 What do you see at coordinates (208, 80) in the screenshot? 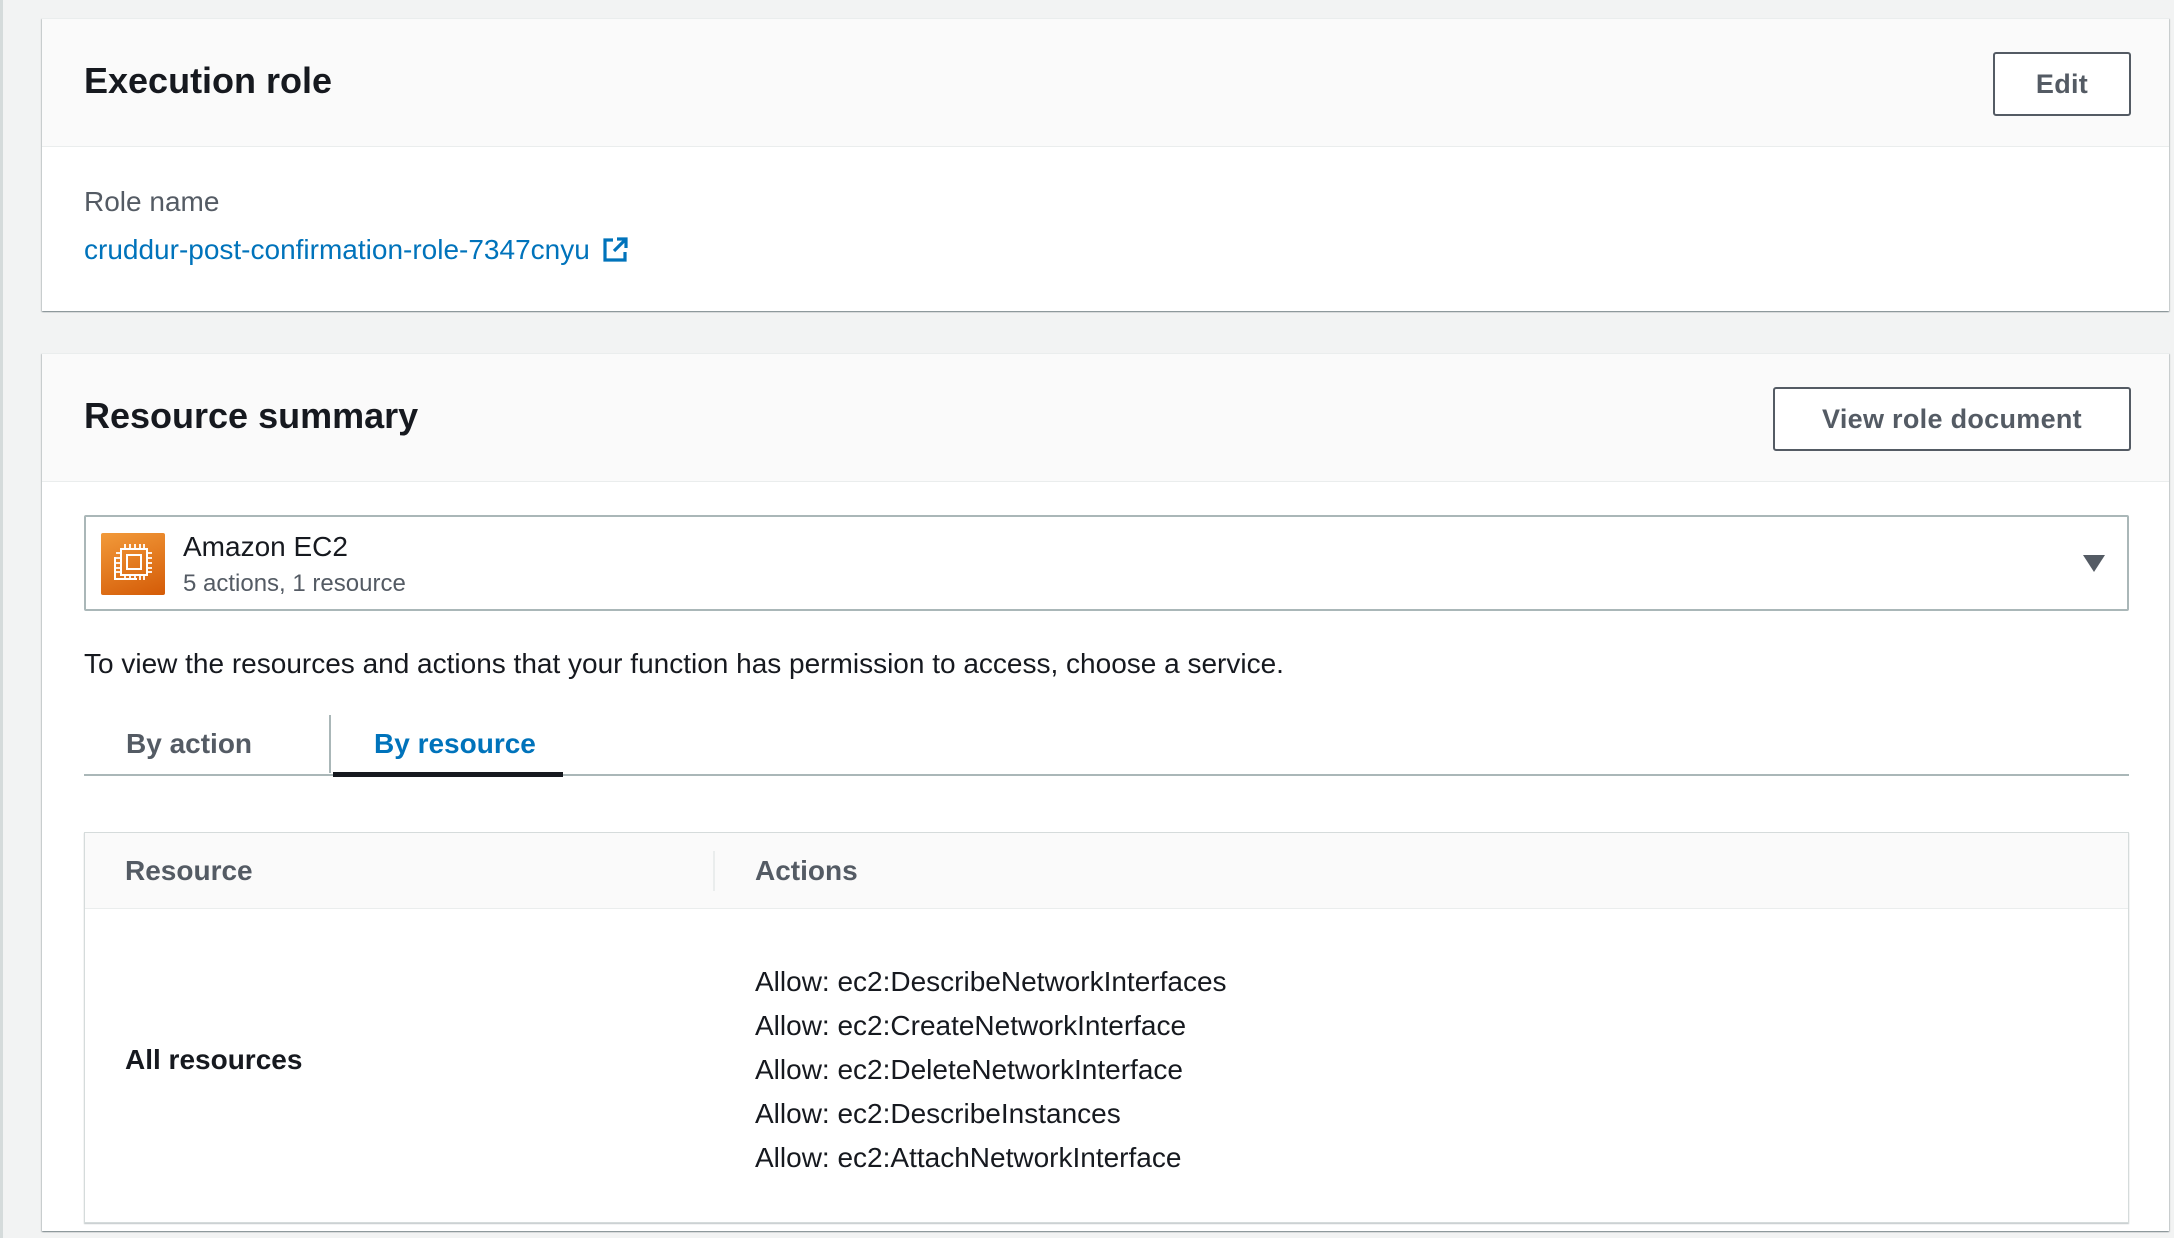
I see `execution-role-title: Execution role` at bounding box center [208, 80].